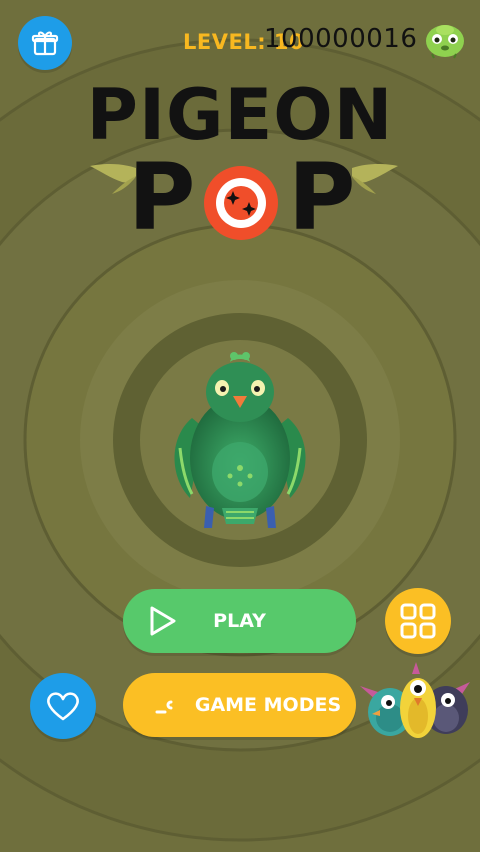  Describe the element at coordinates (322, 197) in the screenshot. I see `logo-letter-p-right: P` at that location.